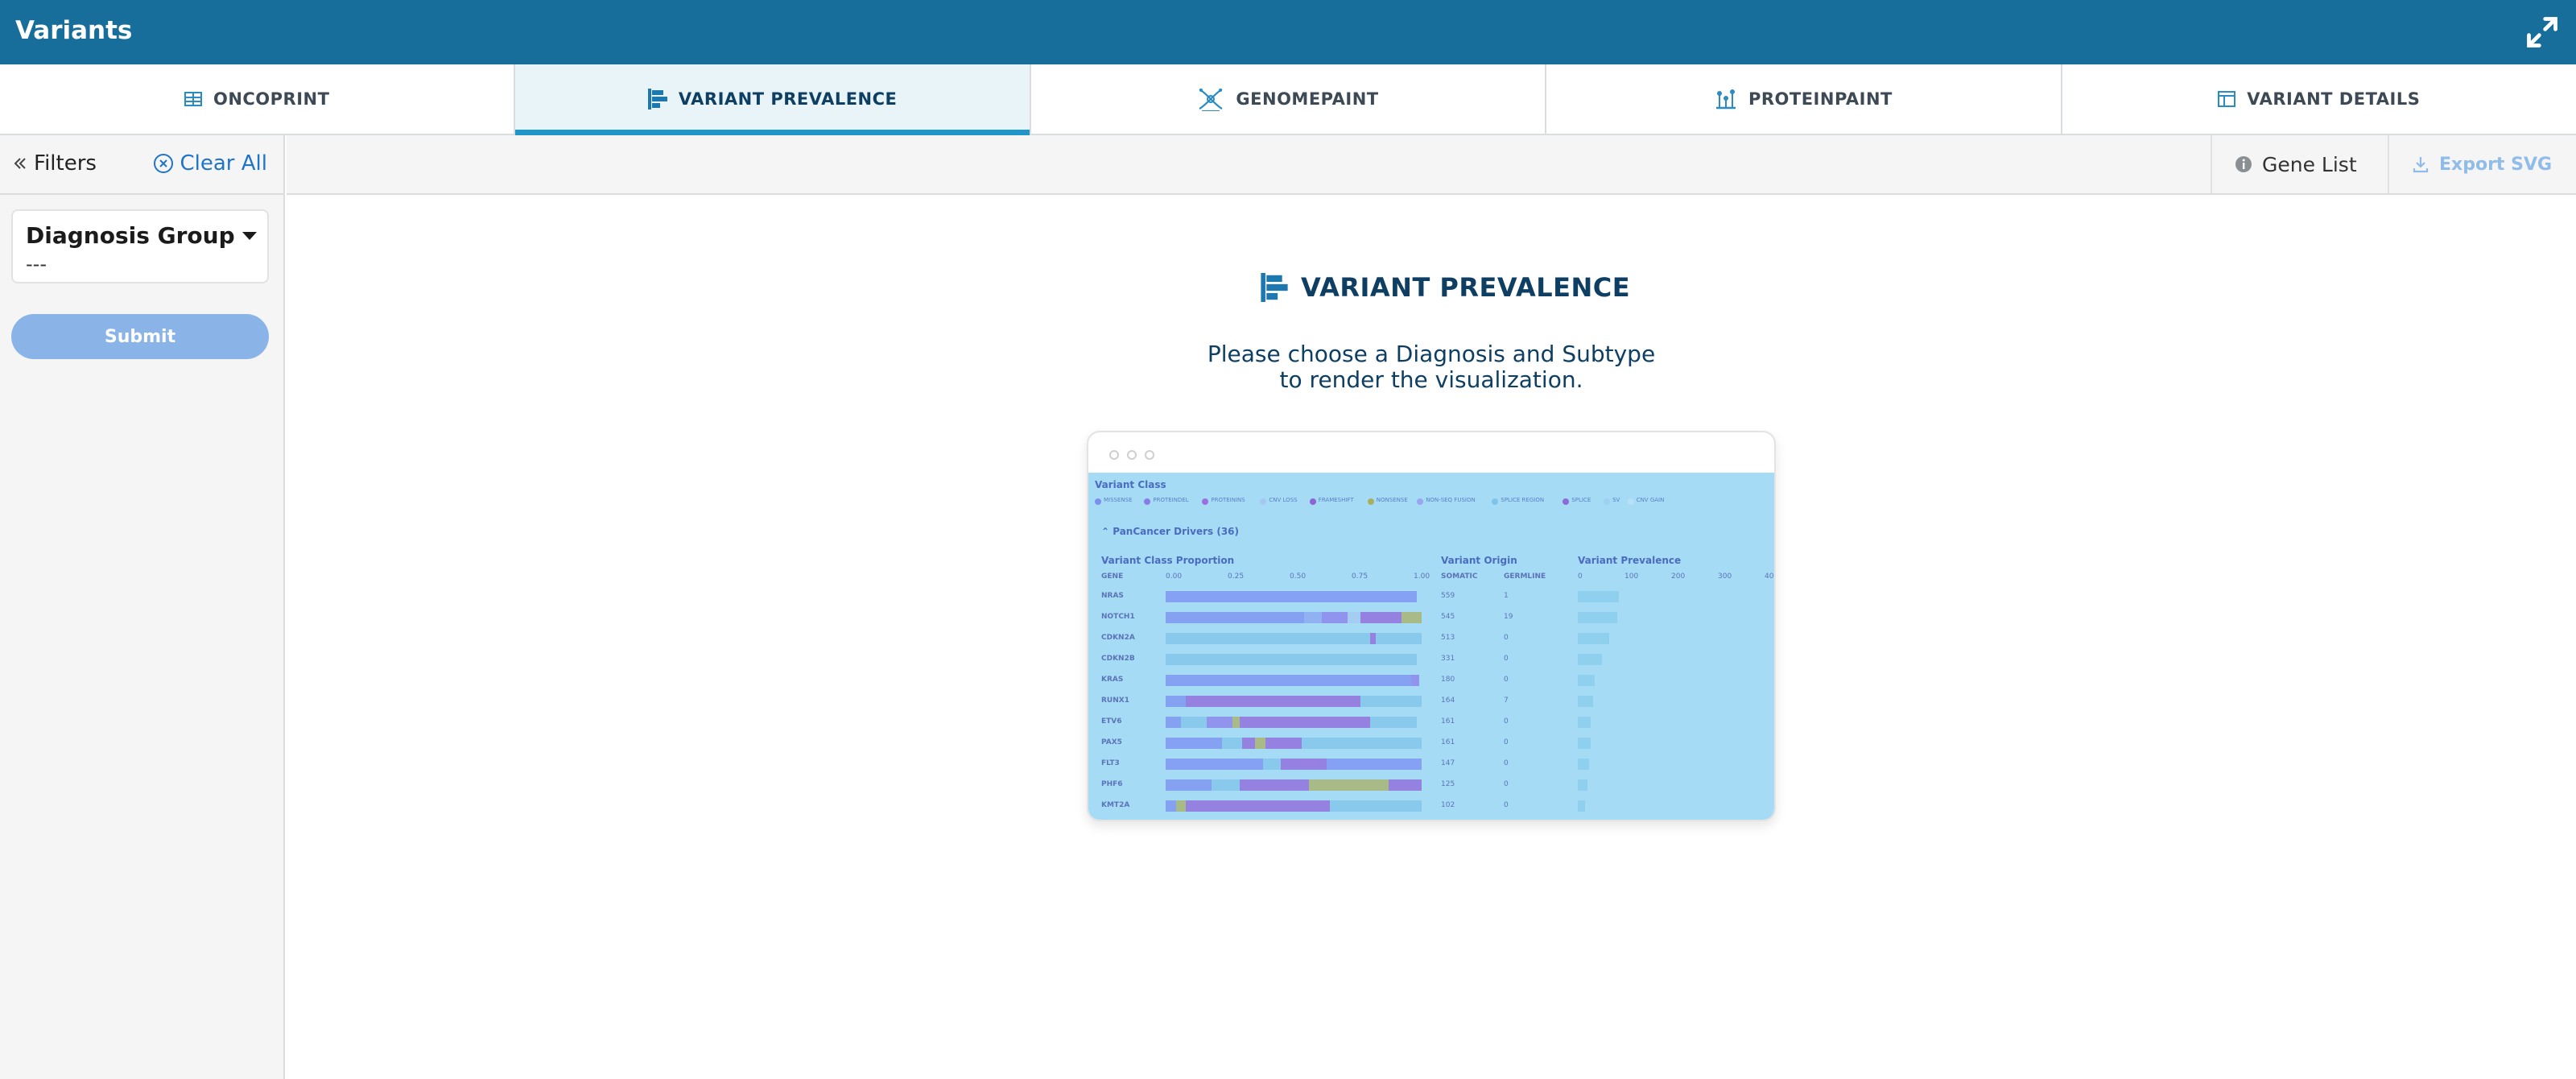 This screenshot has width=2576, height=1079. I want to click on filters-header: Filters Clear All, so click(141, 165).